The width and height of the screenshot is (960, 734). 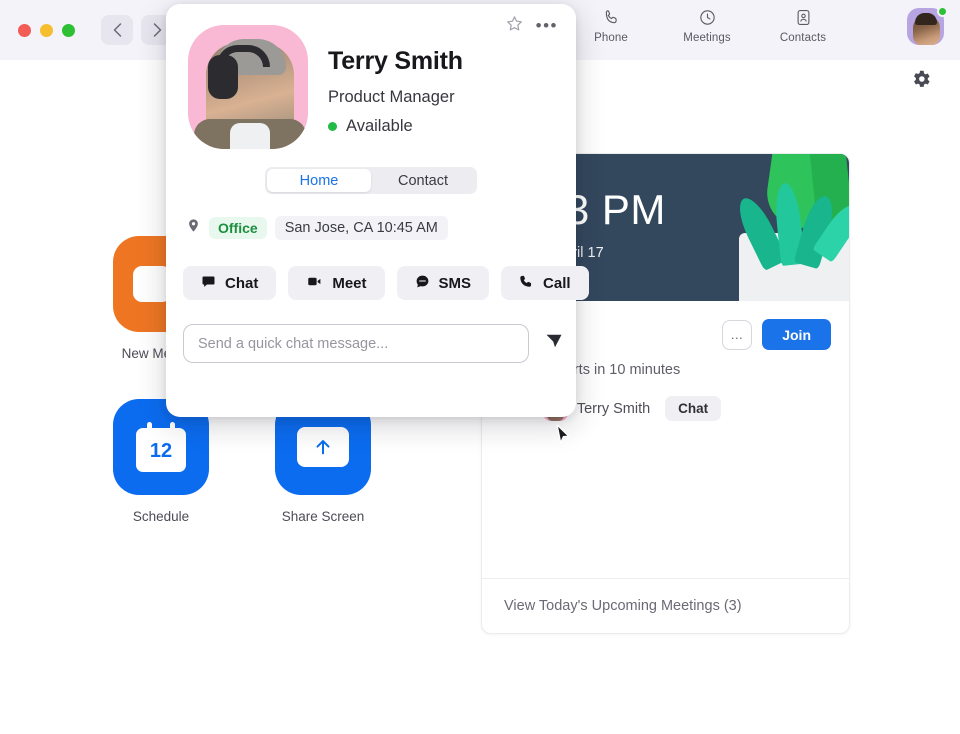 What do you see at coordinates (193, 228) in the screenshot?
I see `map-pin-icon` at bounding box center [193, 228].